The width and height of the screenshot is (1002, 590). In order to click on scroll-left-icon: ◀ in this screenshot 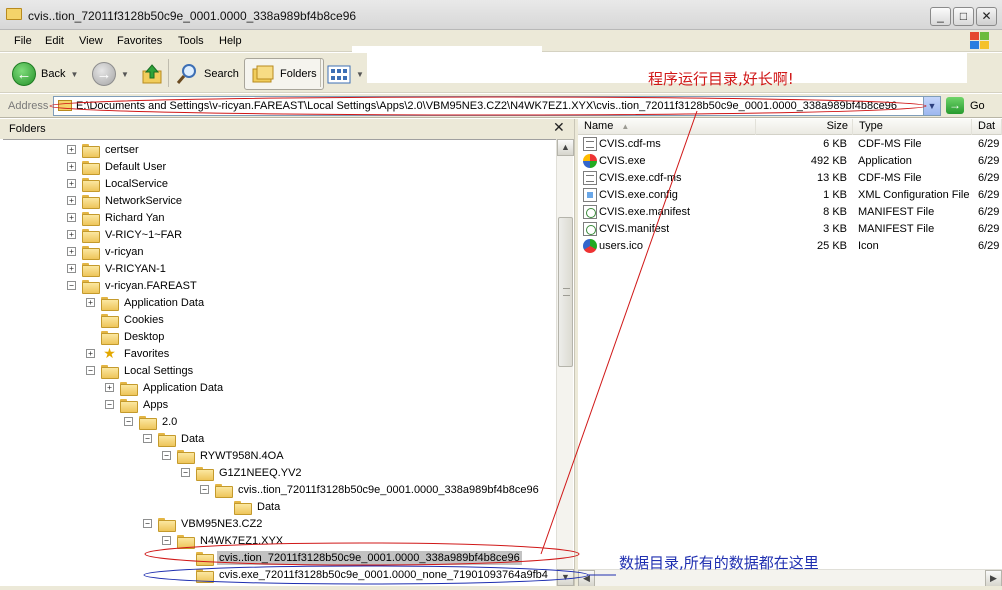, I will do `click(586, 578)`.